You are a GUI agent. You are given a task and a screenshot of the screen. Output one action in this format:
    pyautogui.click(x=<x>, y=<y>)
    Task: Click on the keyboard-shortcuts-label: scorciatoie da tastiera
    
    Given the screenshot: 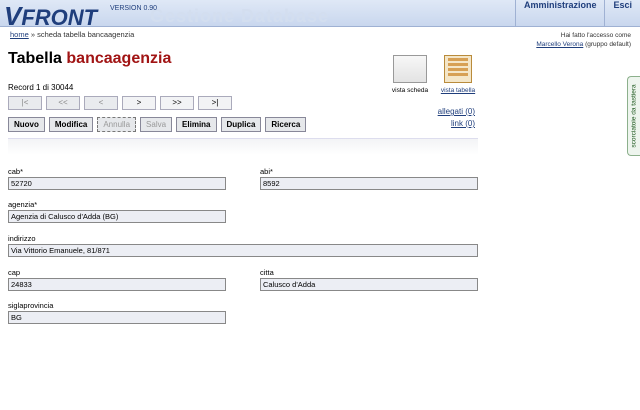 What is the action you would take?
    pyautogui.click(x=634, y=116)
    